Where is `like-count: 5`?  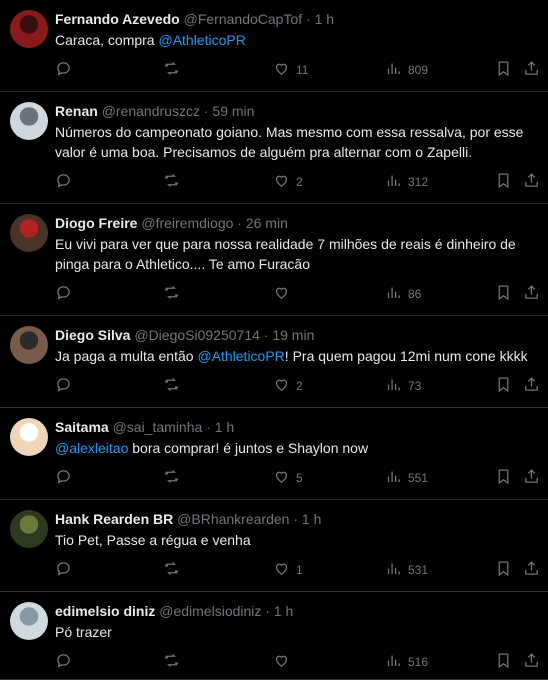
like-count: 5 is located at coordinates (299, 478).